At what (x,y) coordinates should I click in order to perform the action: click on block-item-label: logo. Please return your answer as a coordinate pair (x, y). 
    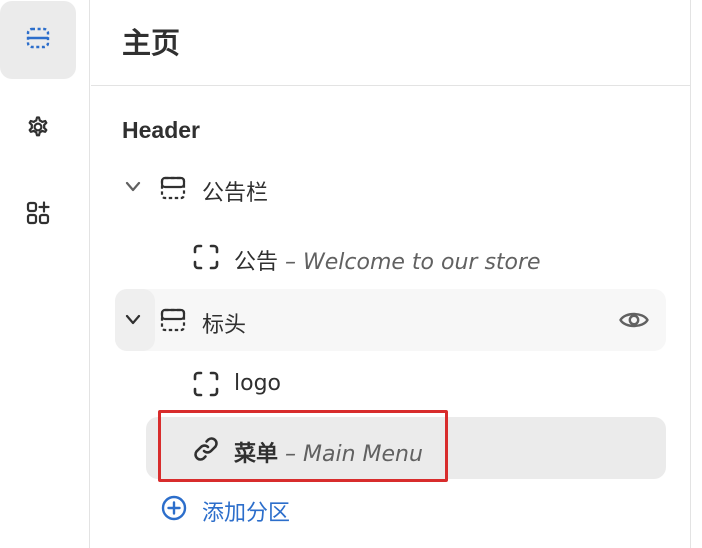
    Looking at the image, I should click on (257, 383).